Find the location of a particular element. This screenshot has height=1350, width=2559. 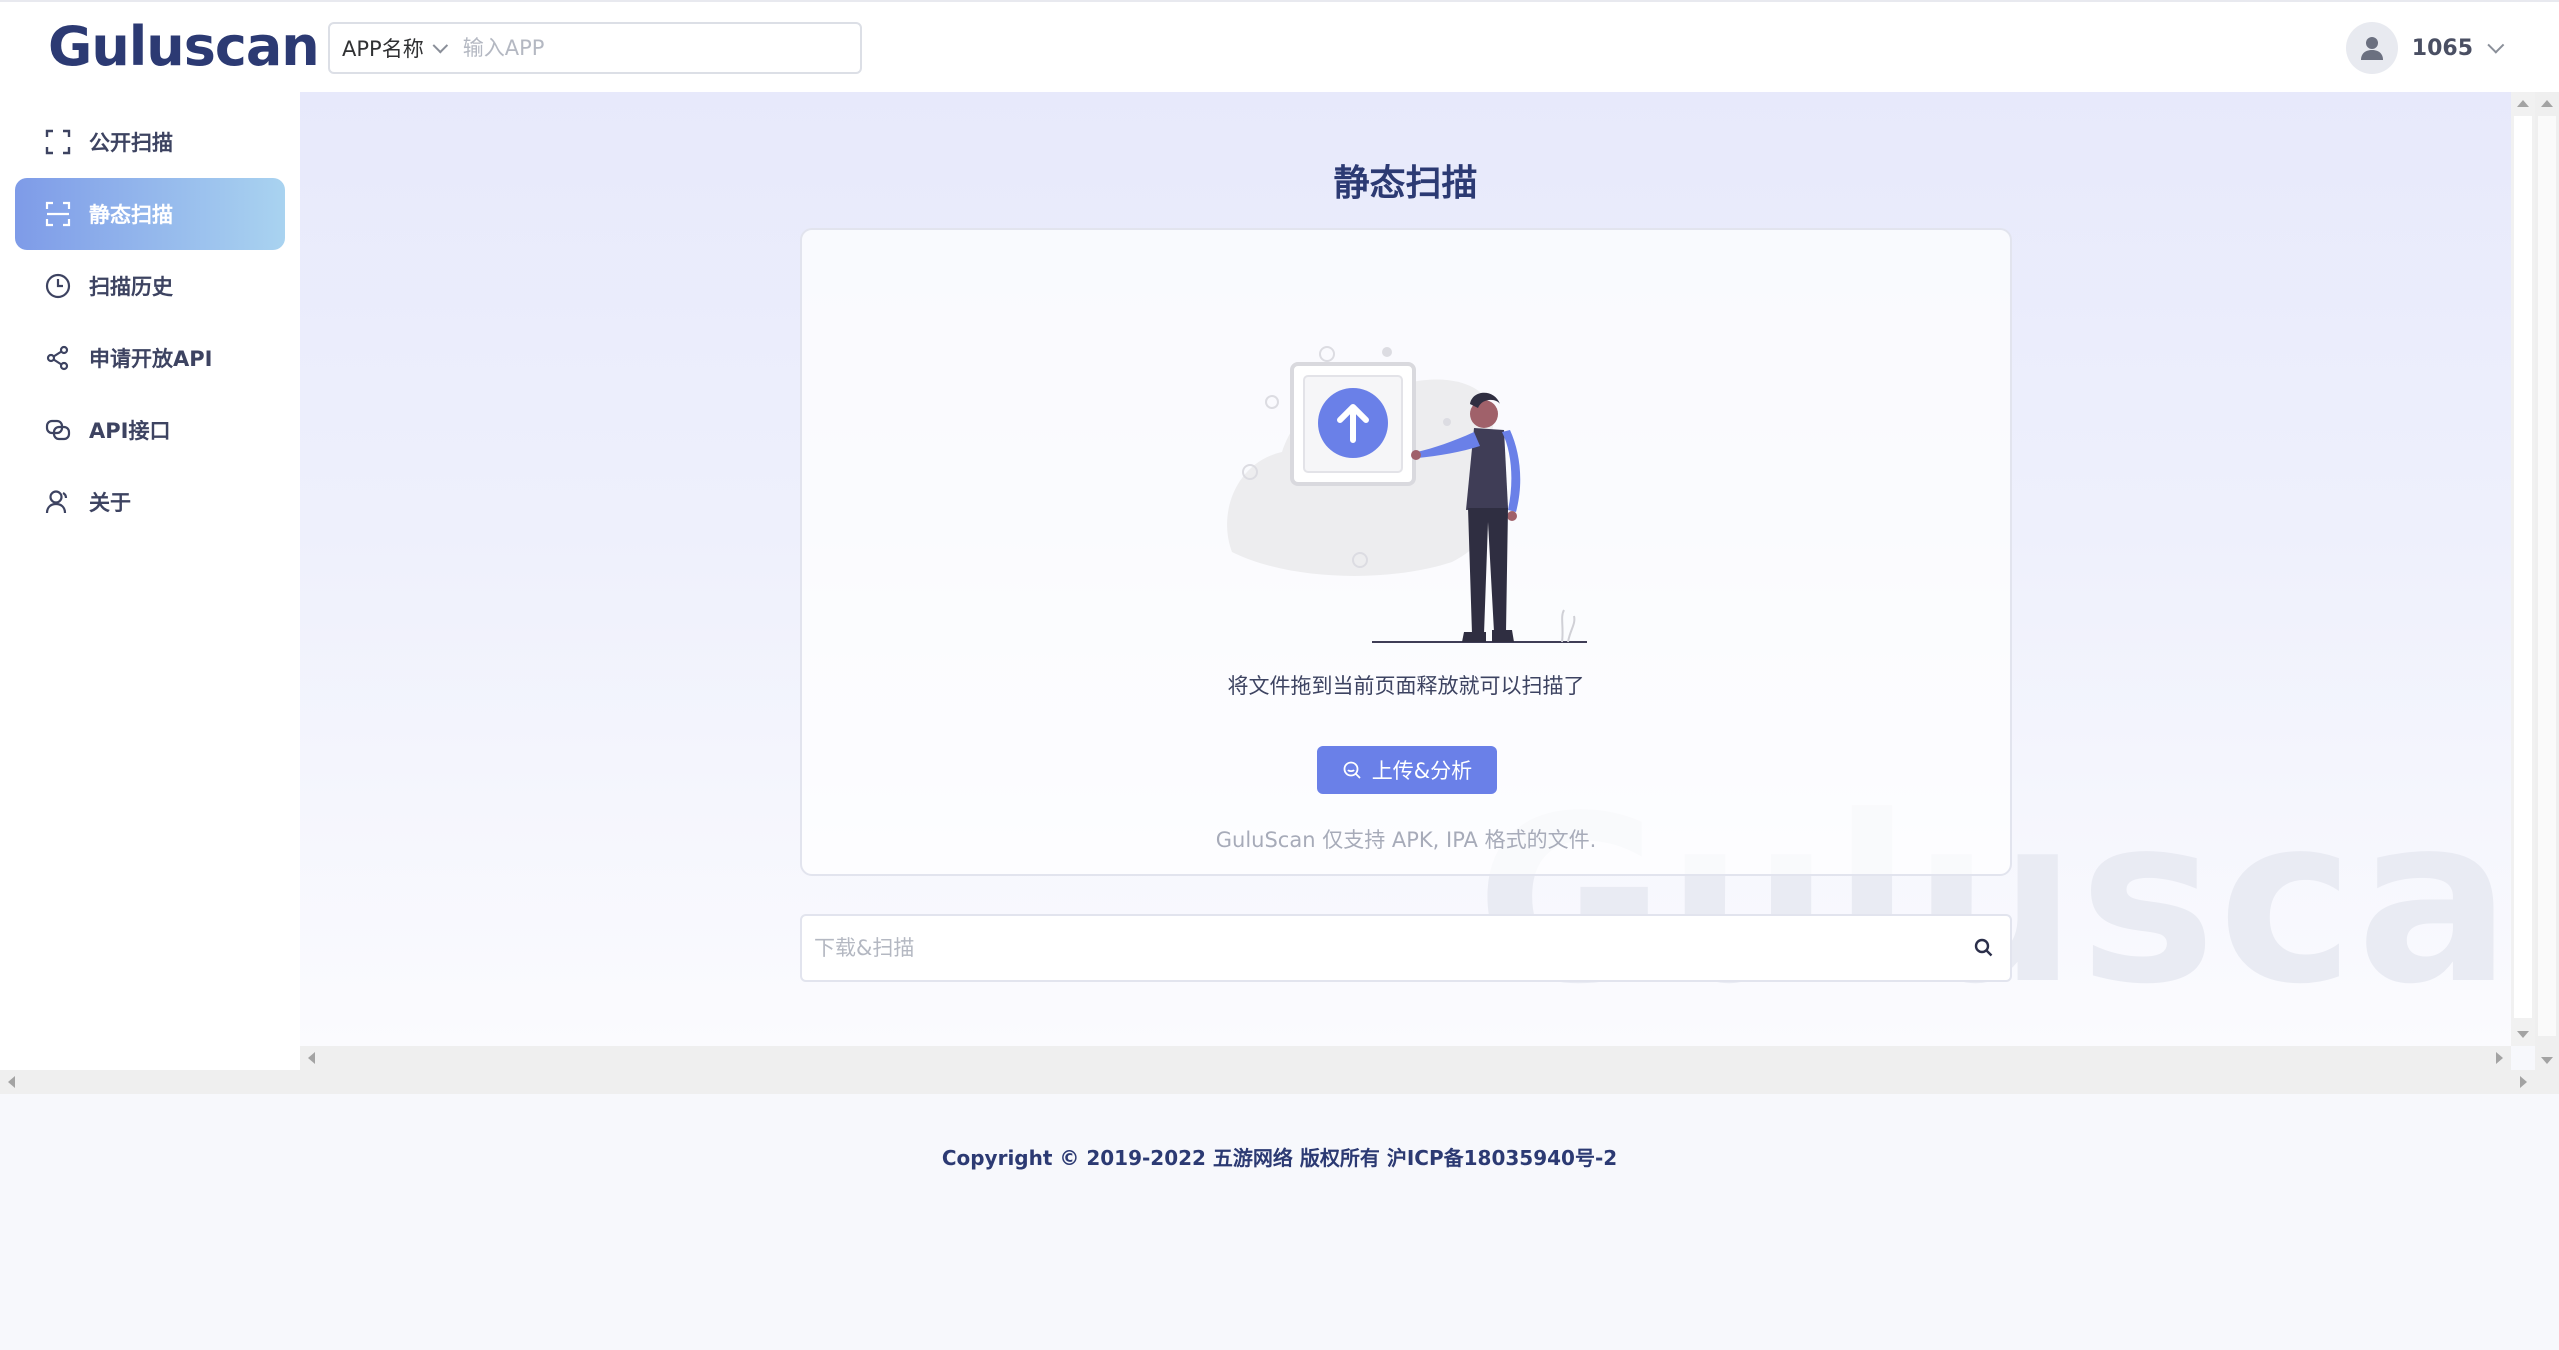

sidebar-item-static-scan: 静态扫描 is located at coordinates (150, 214).